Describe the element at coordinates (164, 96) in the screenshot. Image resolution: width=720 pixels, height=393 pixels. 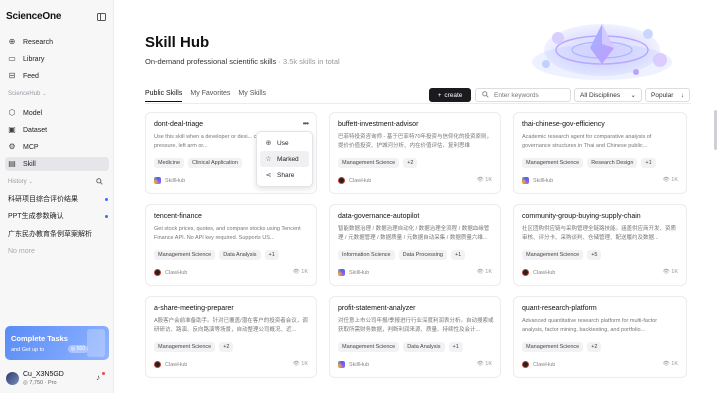
I see `tab-public-skills: Public Skills` at that location.